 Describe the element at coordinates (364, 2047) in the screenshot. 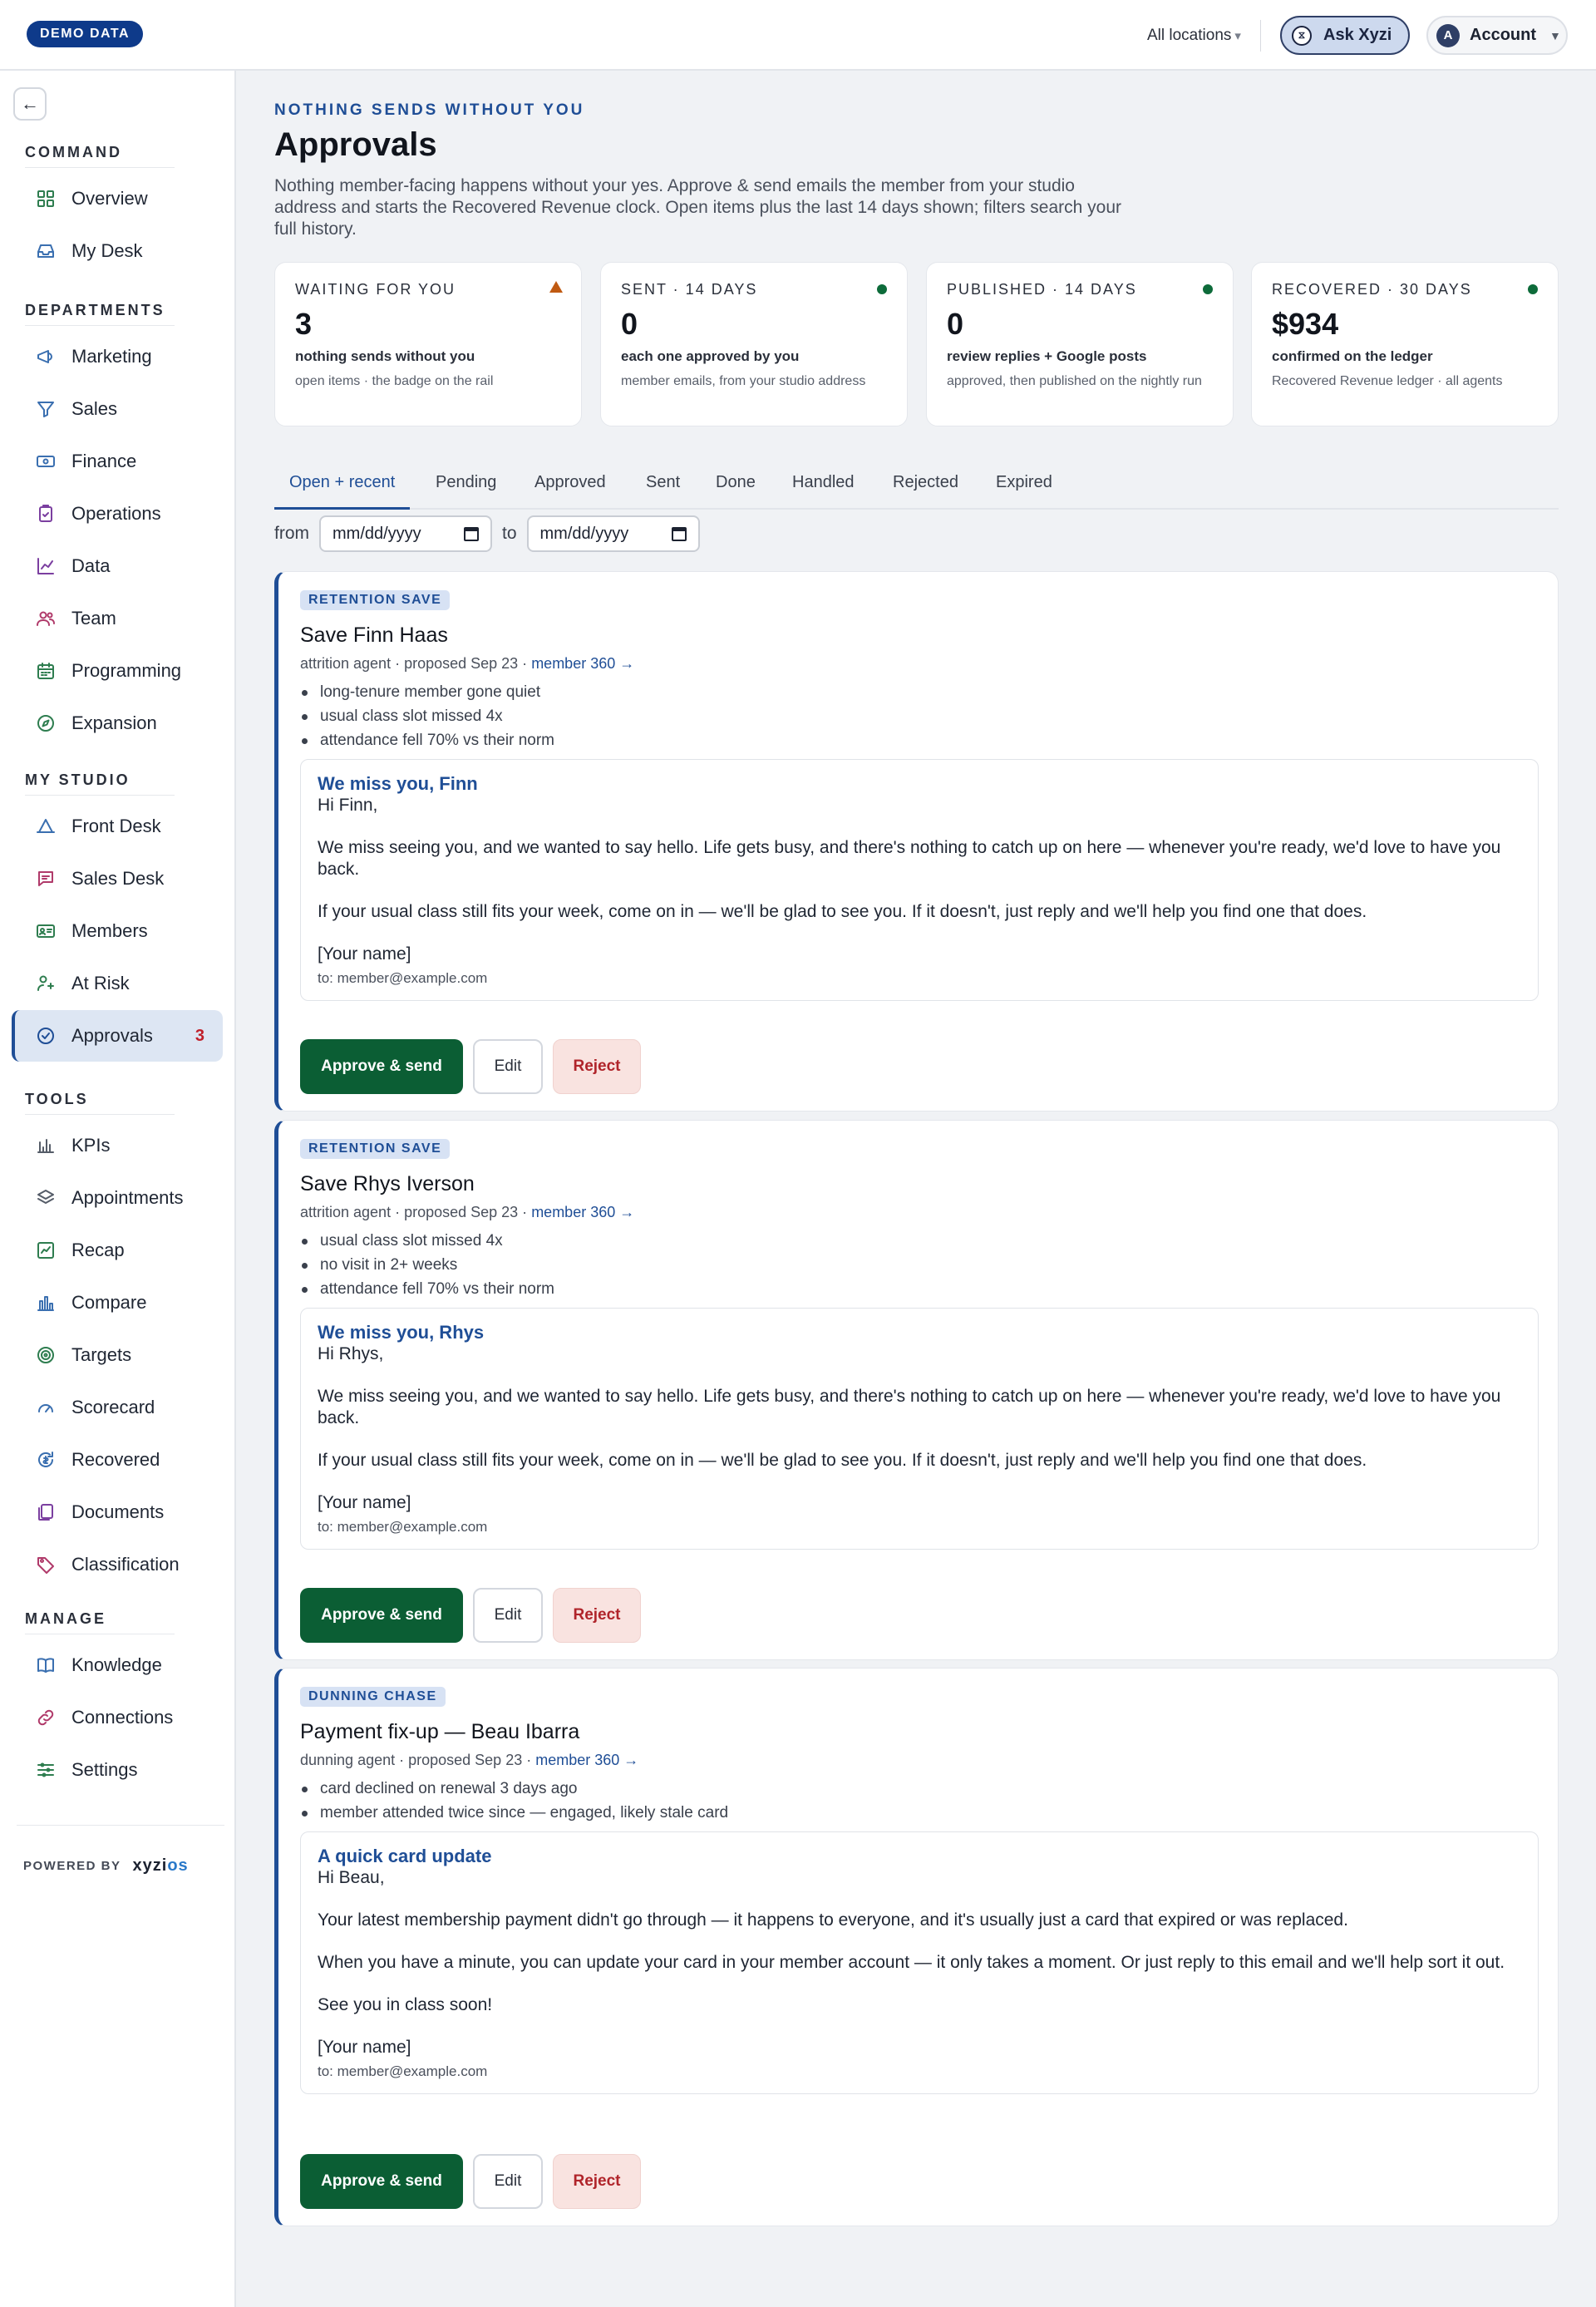

I see `email-signature: [Your name]` at that location.